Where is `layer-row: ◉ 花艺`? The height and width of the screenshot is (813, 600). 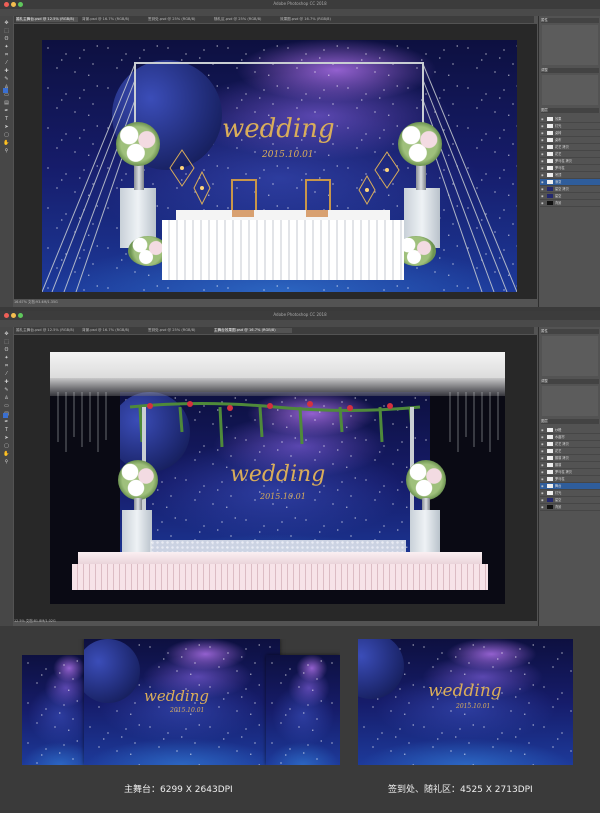 layer-row: ◉ 花艺 is located at coordinates (570, 451).